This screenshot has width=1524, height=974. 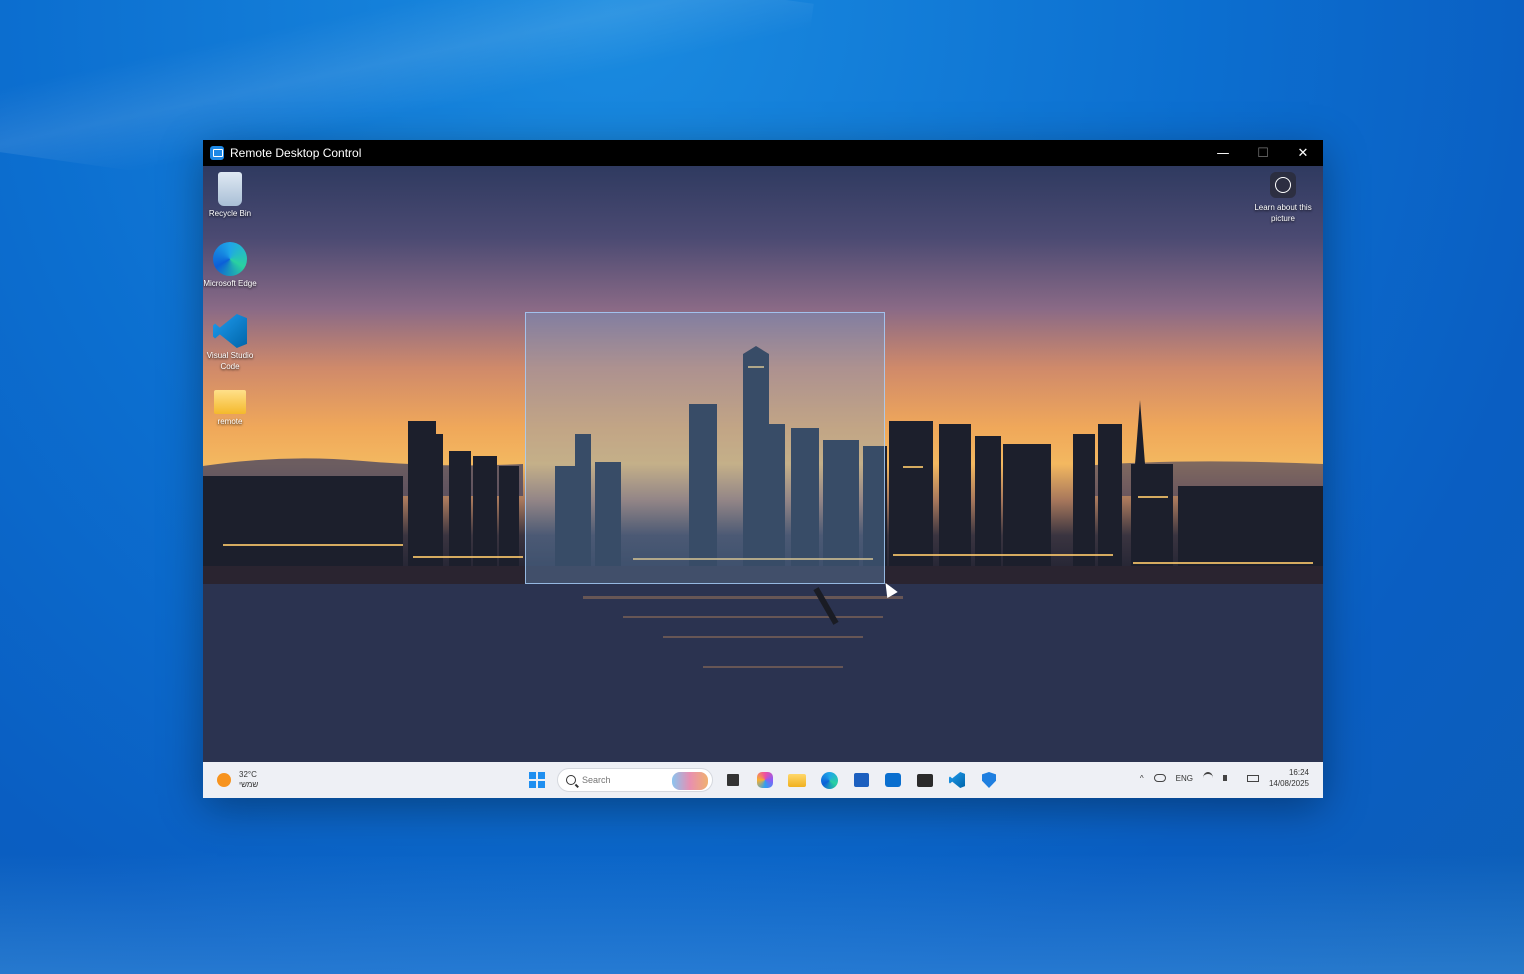 What do you see at coordinates (1283, 213) in the screenshot?
I see `learn-label: Learn about this picture` at bounding box center [1283, 213].